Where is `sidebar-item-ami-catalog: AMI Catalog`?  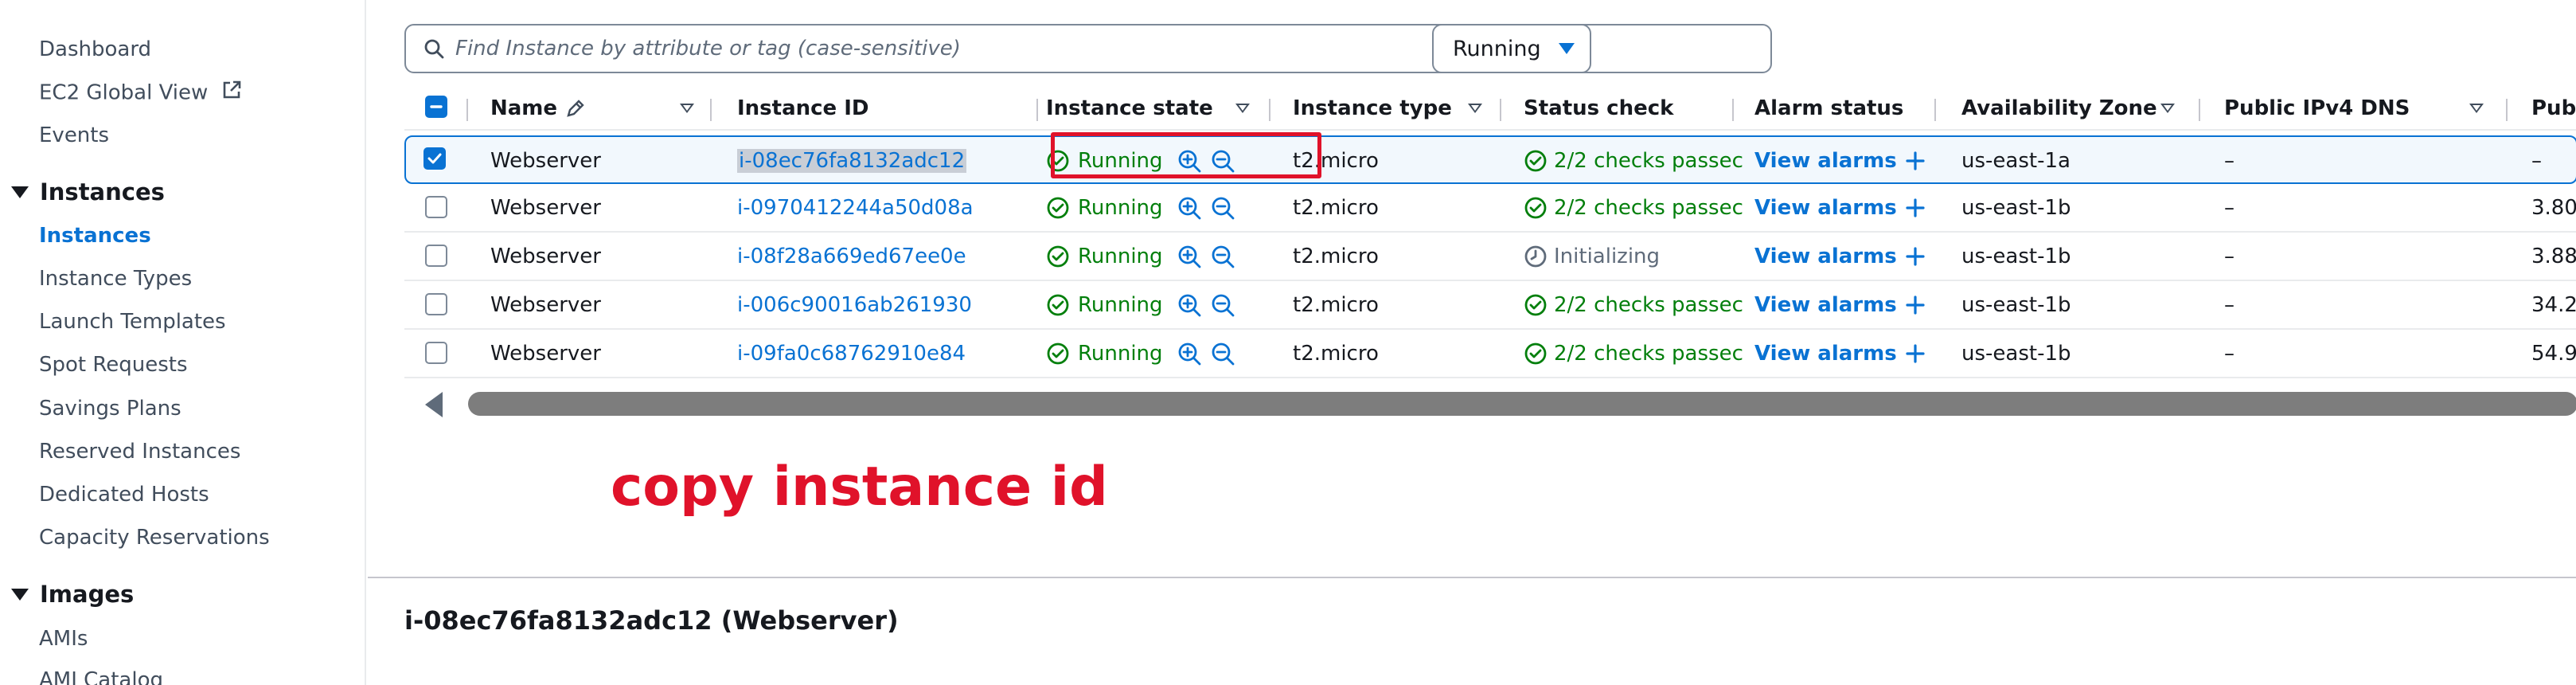 sidebar-item-ami-catalog: AMI Catalog is located at coordinates (101, 676).